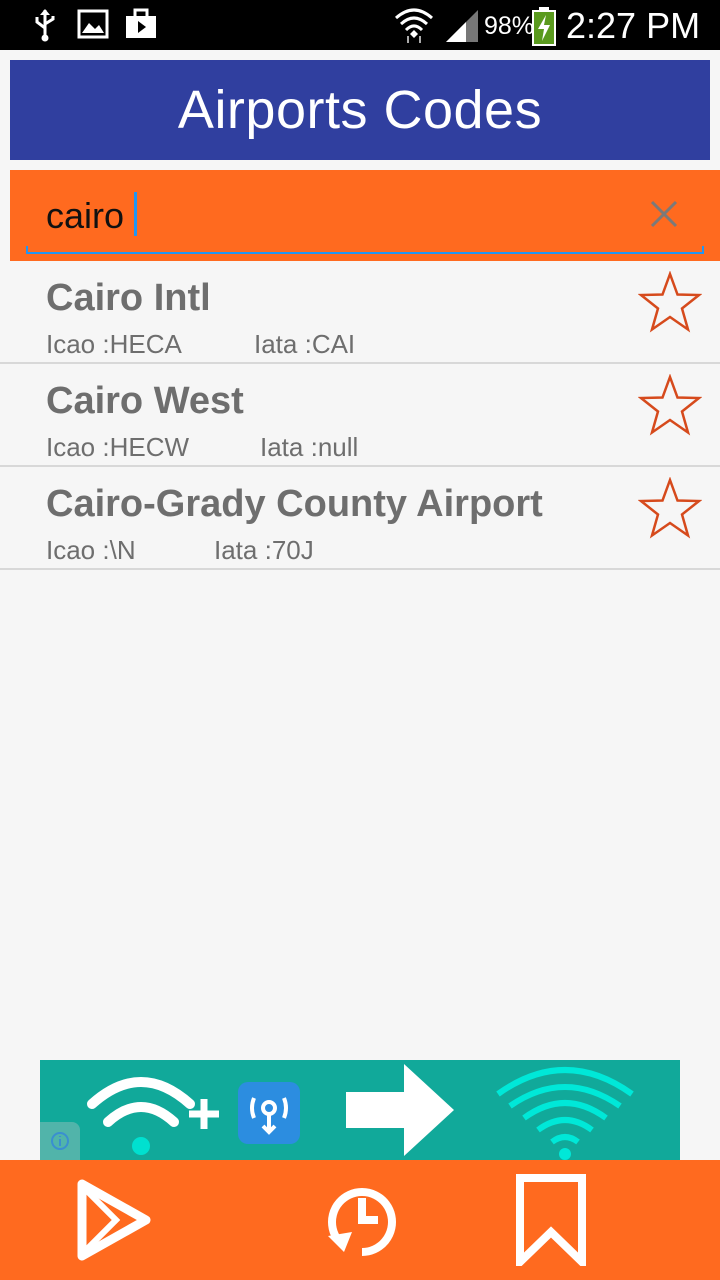  Describe the element at coordinates (204, 1114) in the screenshot. I see `plus-icon` at that location.